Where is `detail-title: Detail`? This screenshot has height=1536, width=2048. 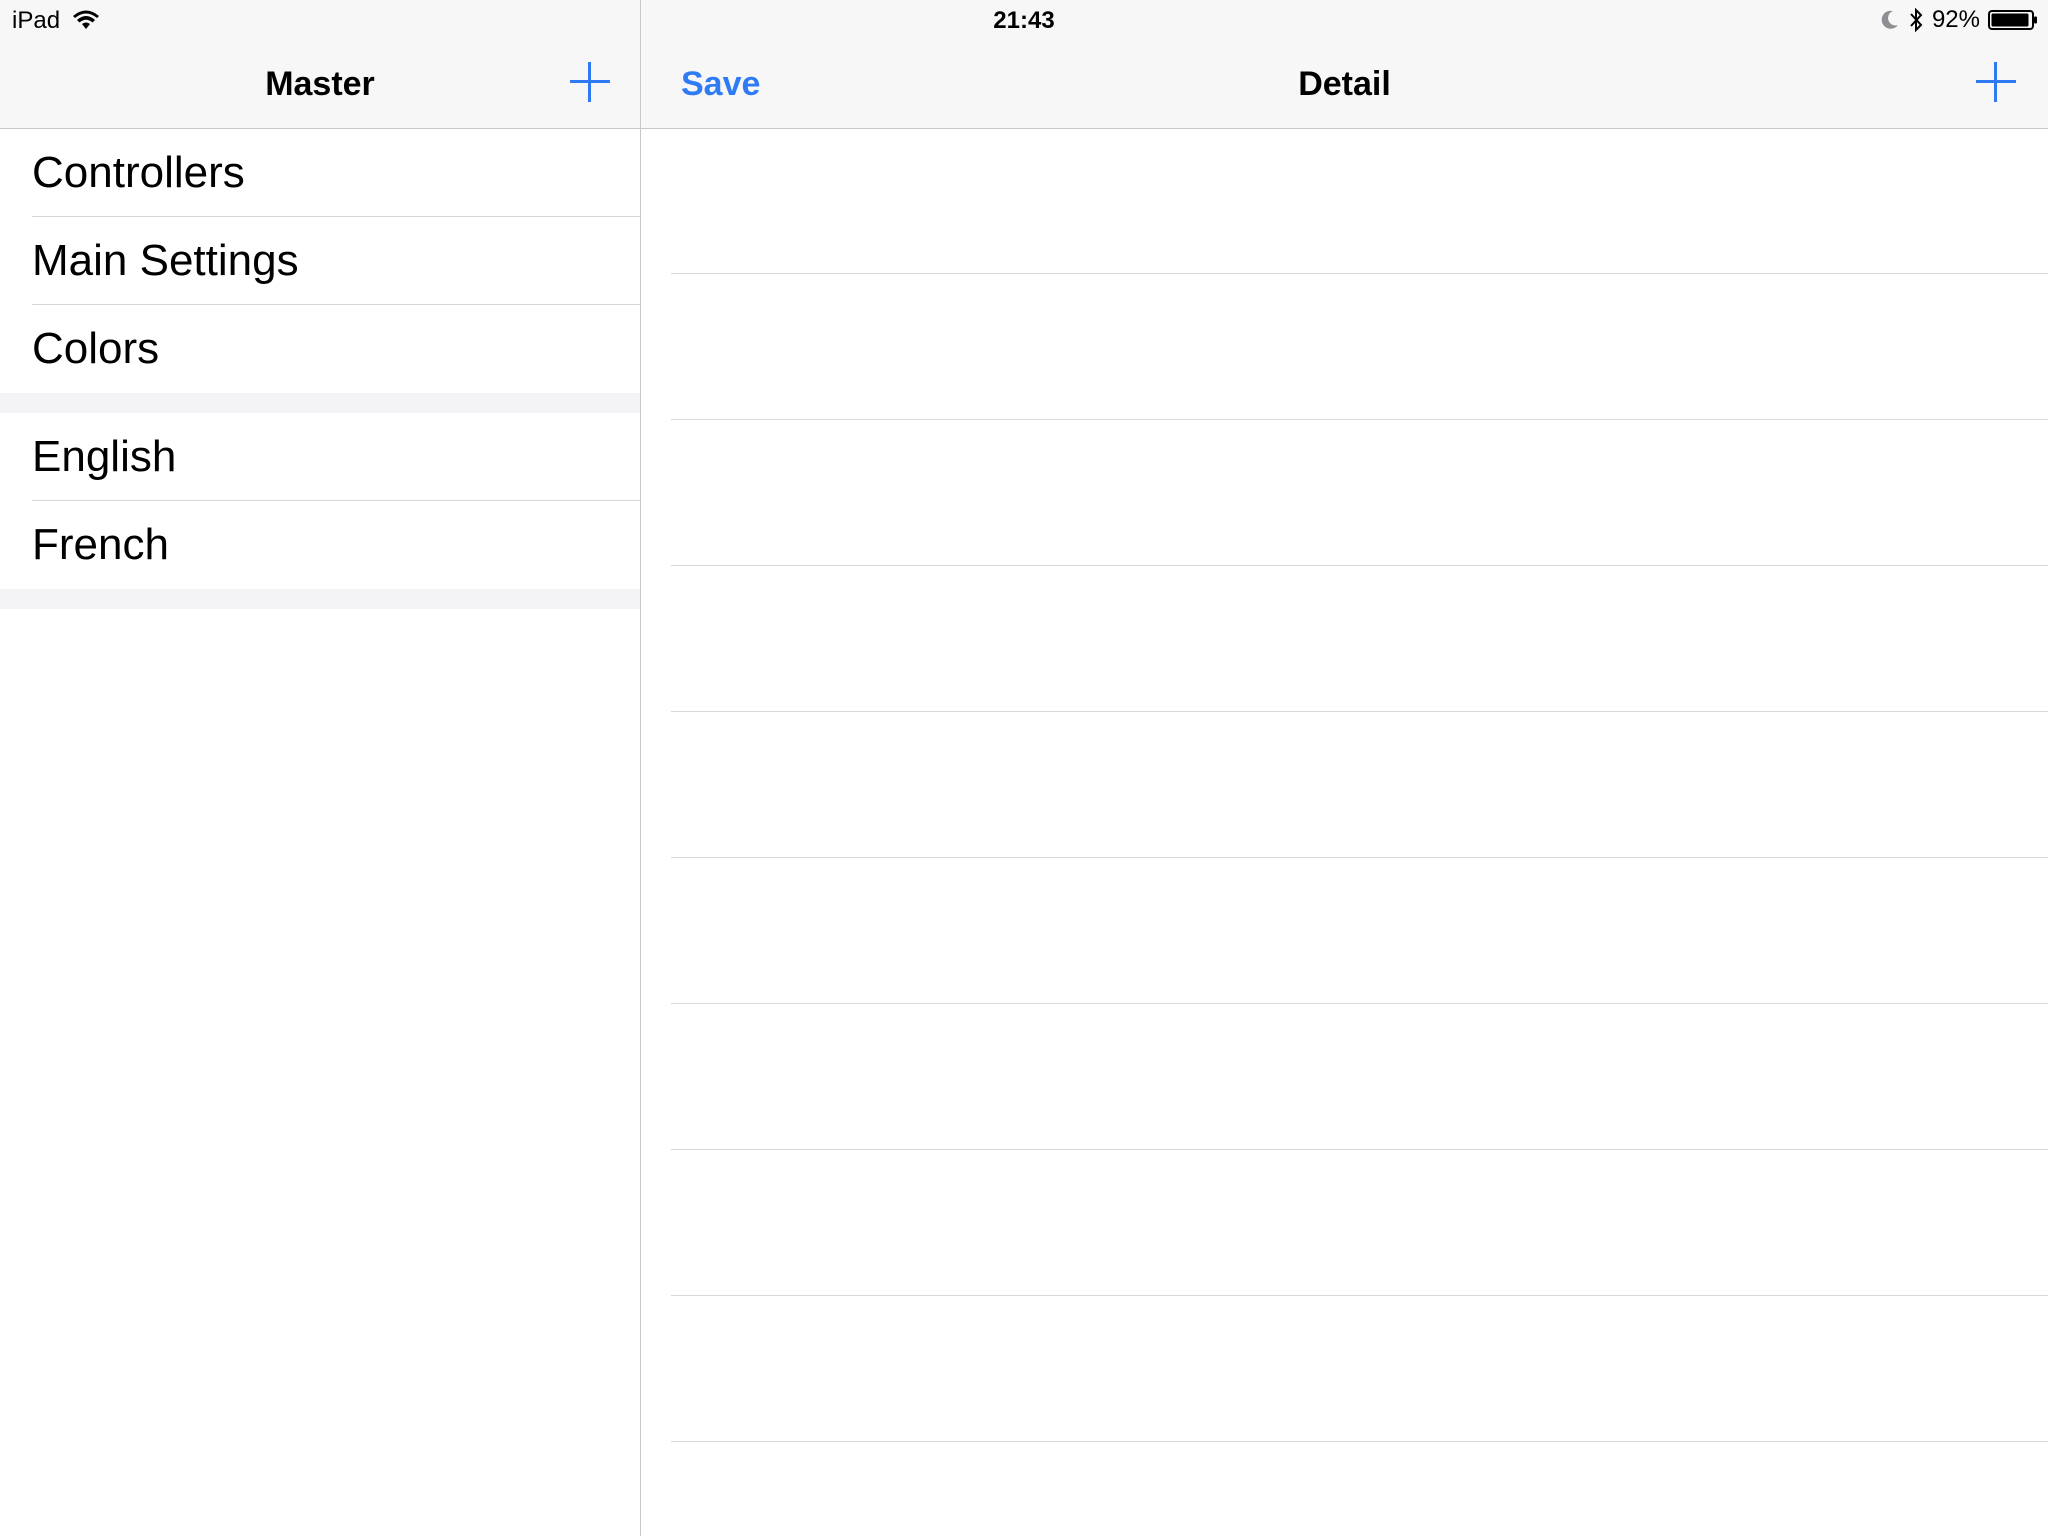
detail-title: Detail is located at coordinates (1344, 84).